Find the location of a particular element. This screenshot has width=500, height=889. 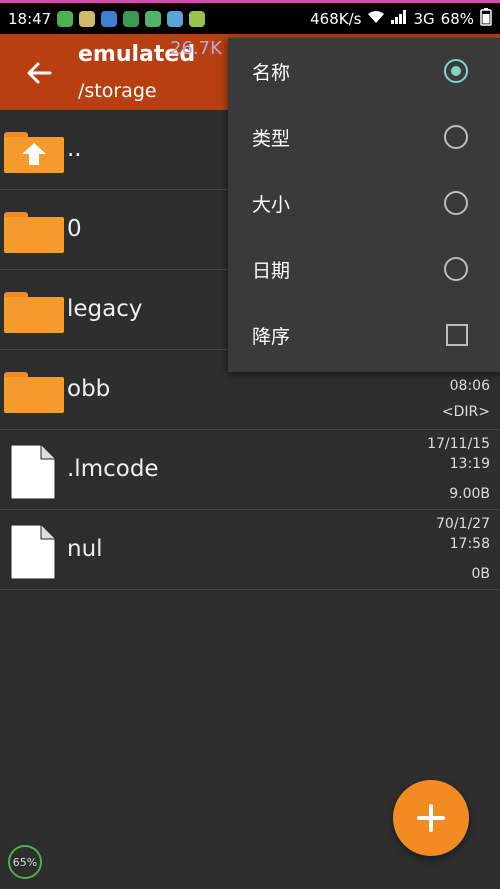

arrow-back-icon is located at coordinates (39, 73).